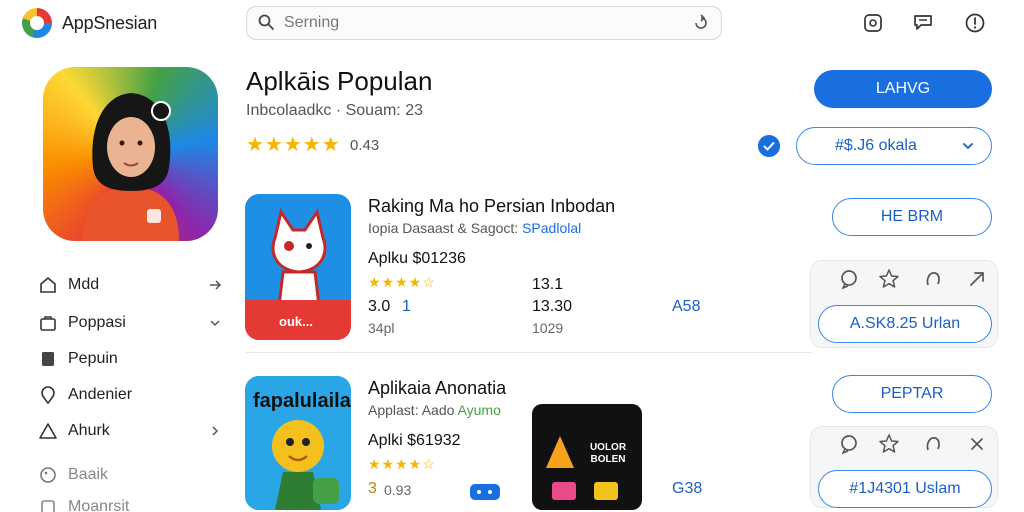  What do you see at coordinates (406, 306) in the screenshot?
I see `list-item-1-rating-count: 1` at bounding box center [406, 306].